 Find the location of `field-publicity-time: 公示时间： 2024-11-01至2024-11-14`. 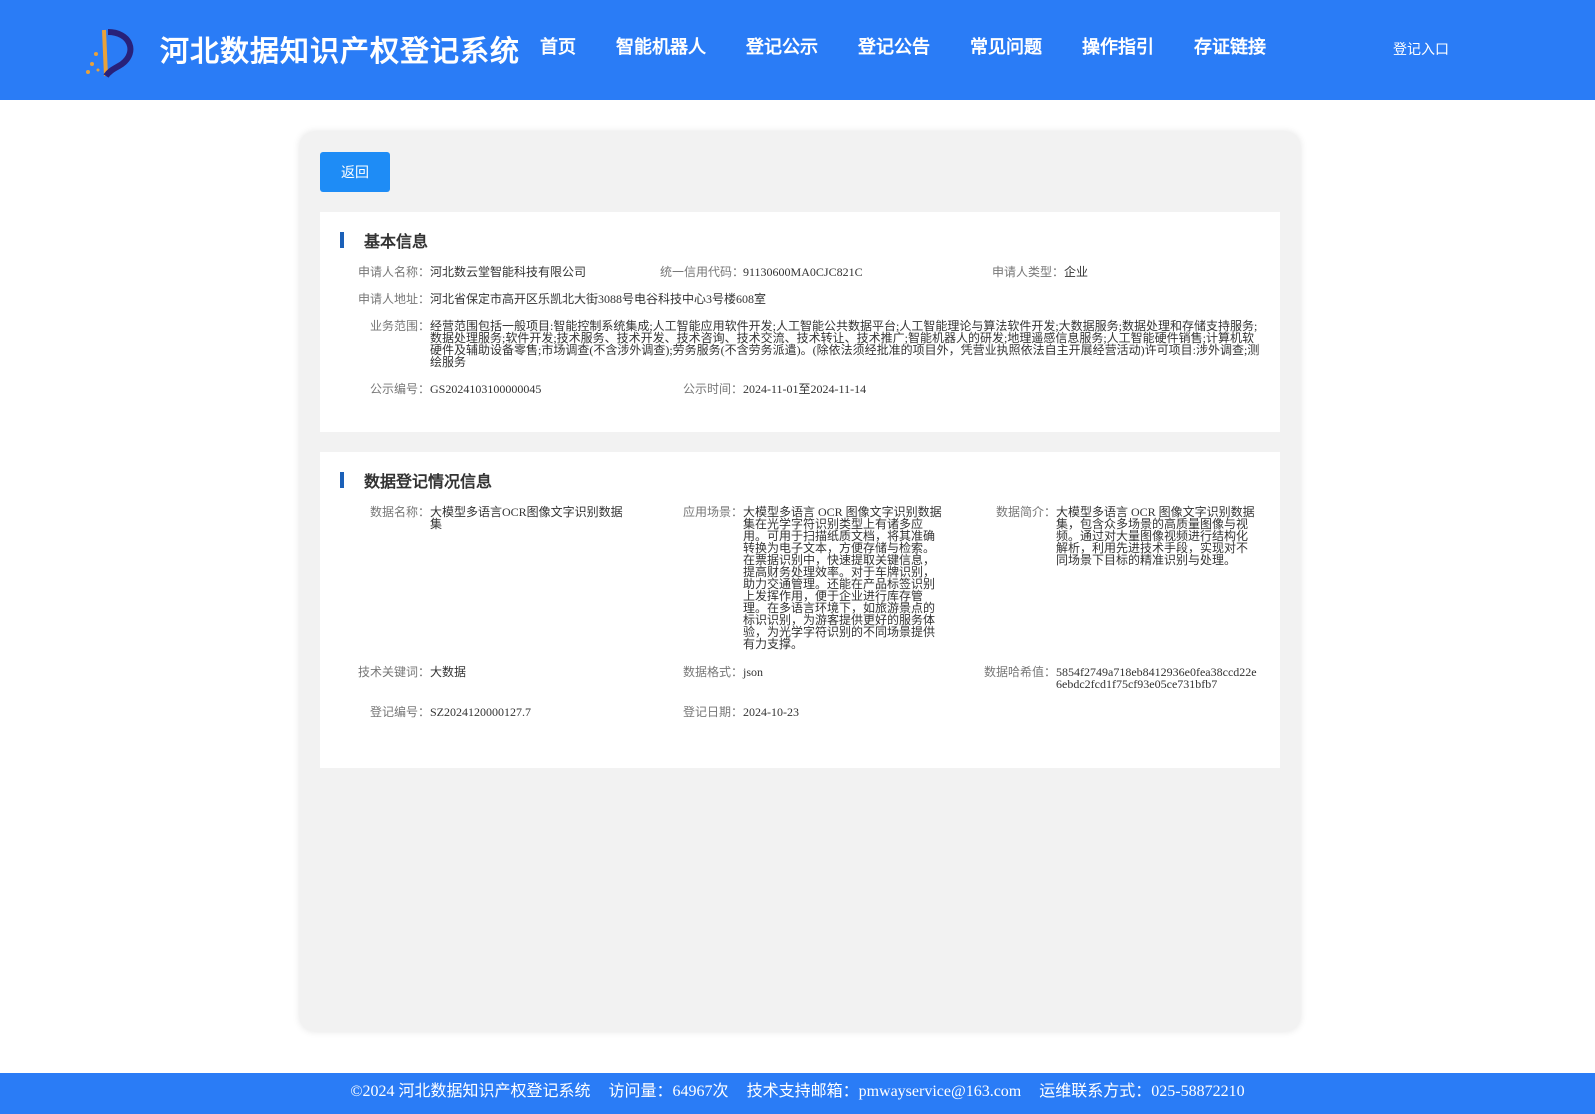

field-publicity-time: 公示时间： 2024-11-01至2024-11-14 is located at coordinates (820, 389).